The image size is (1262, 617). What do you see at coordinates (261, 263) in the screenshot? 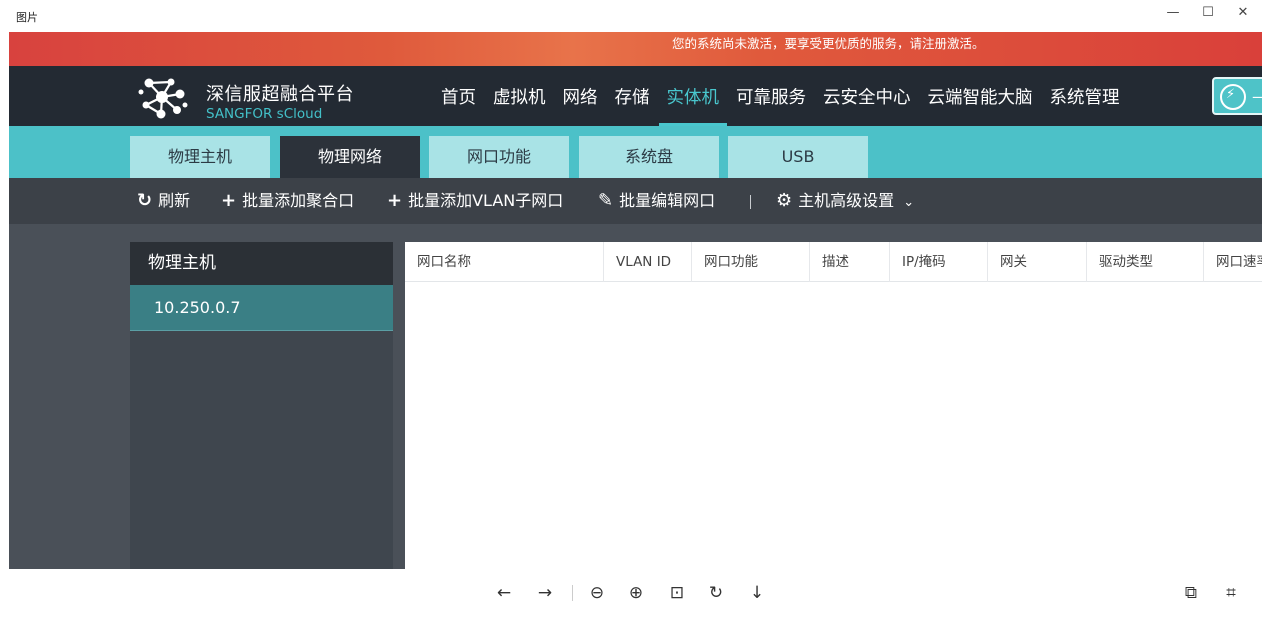
I see `sidebar-header: 物理主机` at bounding box center [261, 263].